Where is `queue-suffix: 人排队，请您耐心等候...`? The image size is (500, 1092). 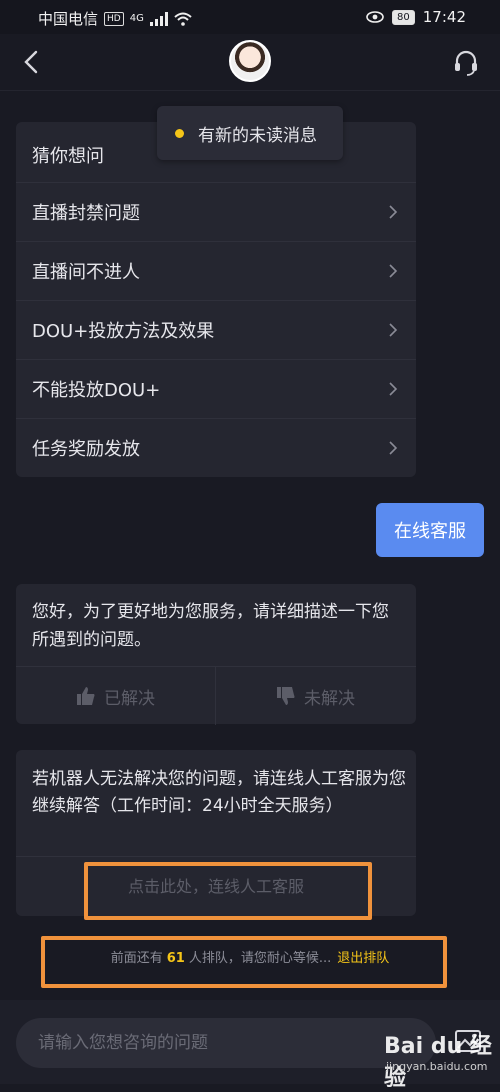
queue-suffix: 人排队，请您耐心等候... is located at coordinates (260, 958).